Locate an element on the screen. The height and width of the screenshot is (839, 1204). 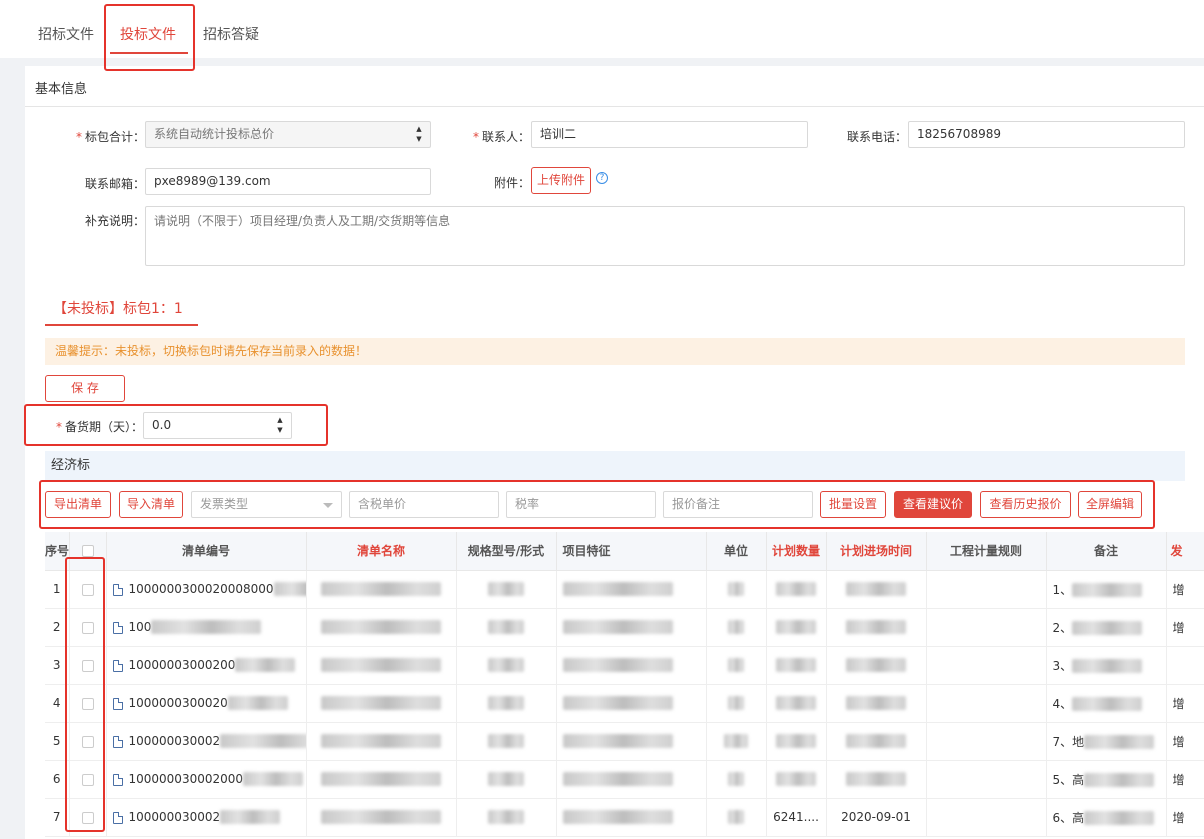
tab-bid-doc: 投标文件 is located at coordinates (148, 34).